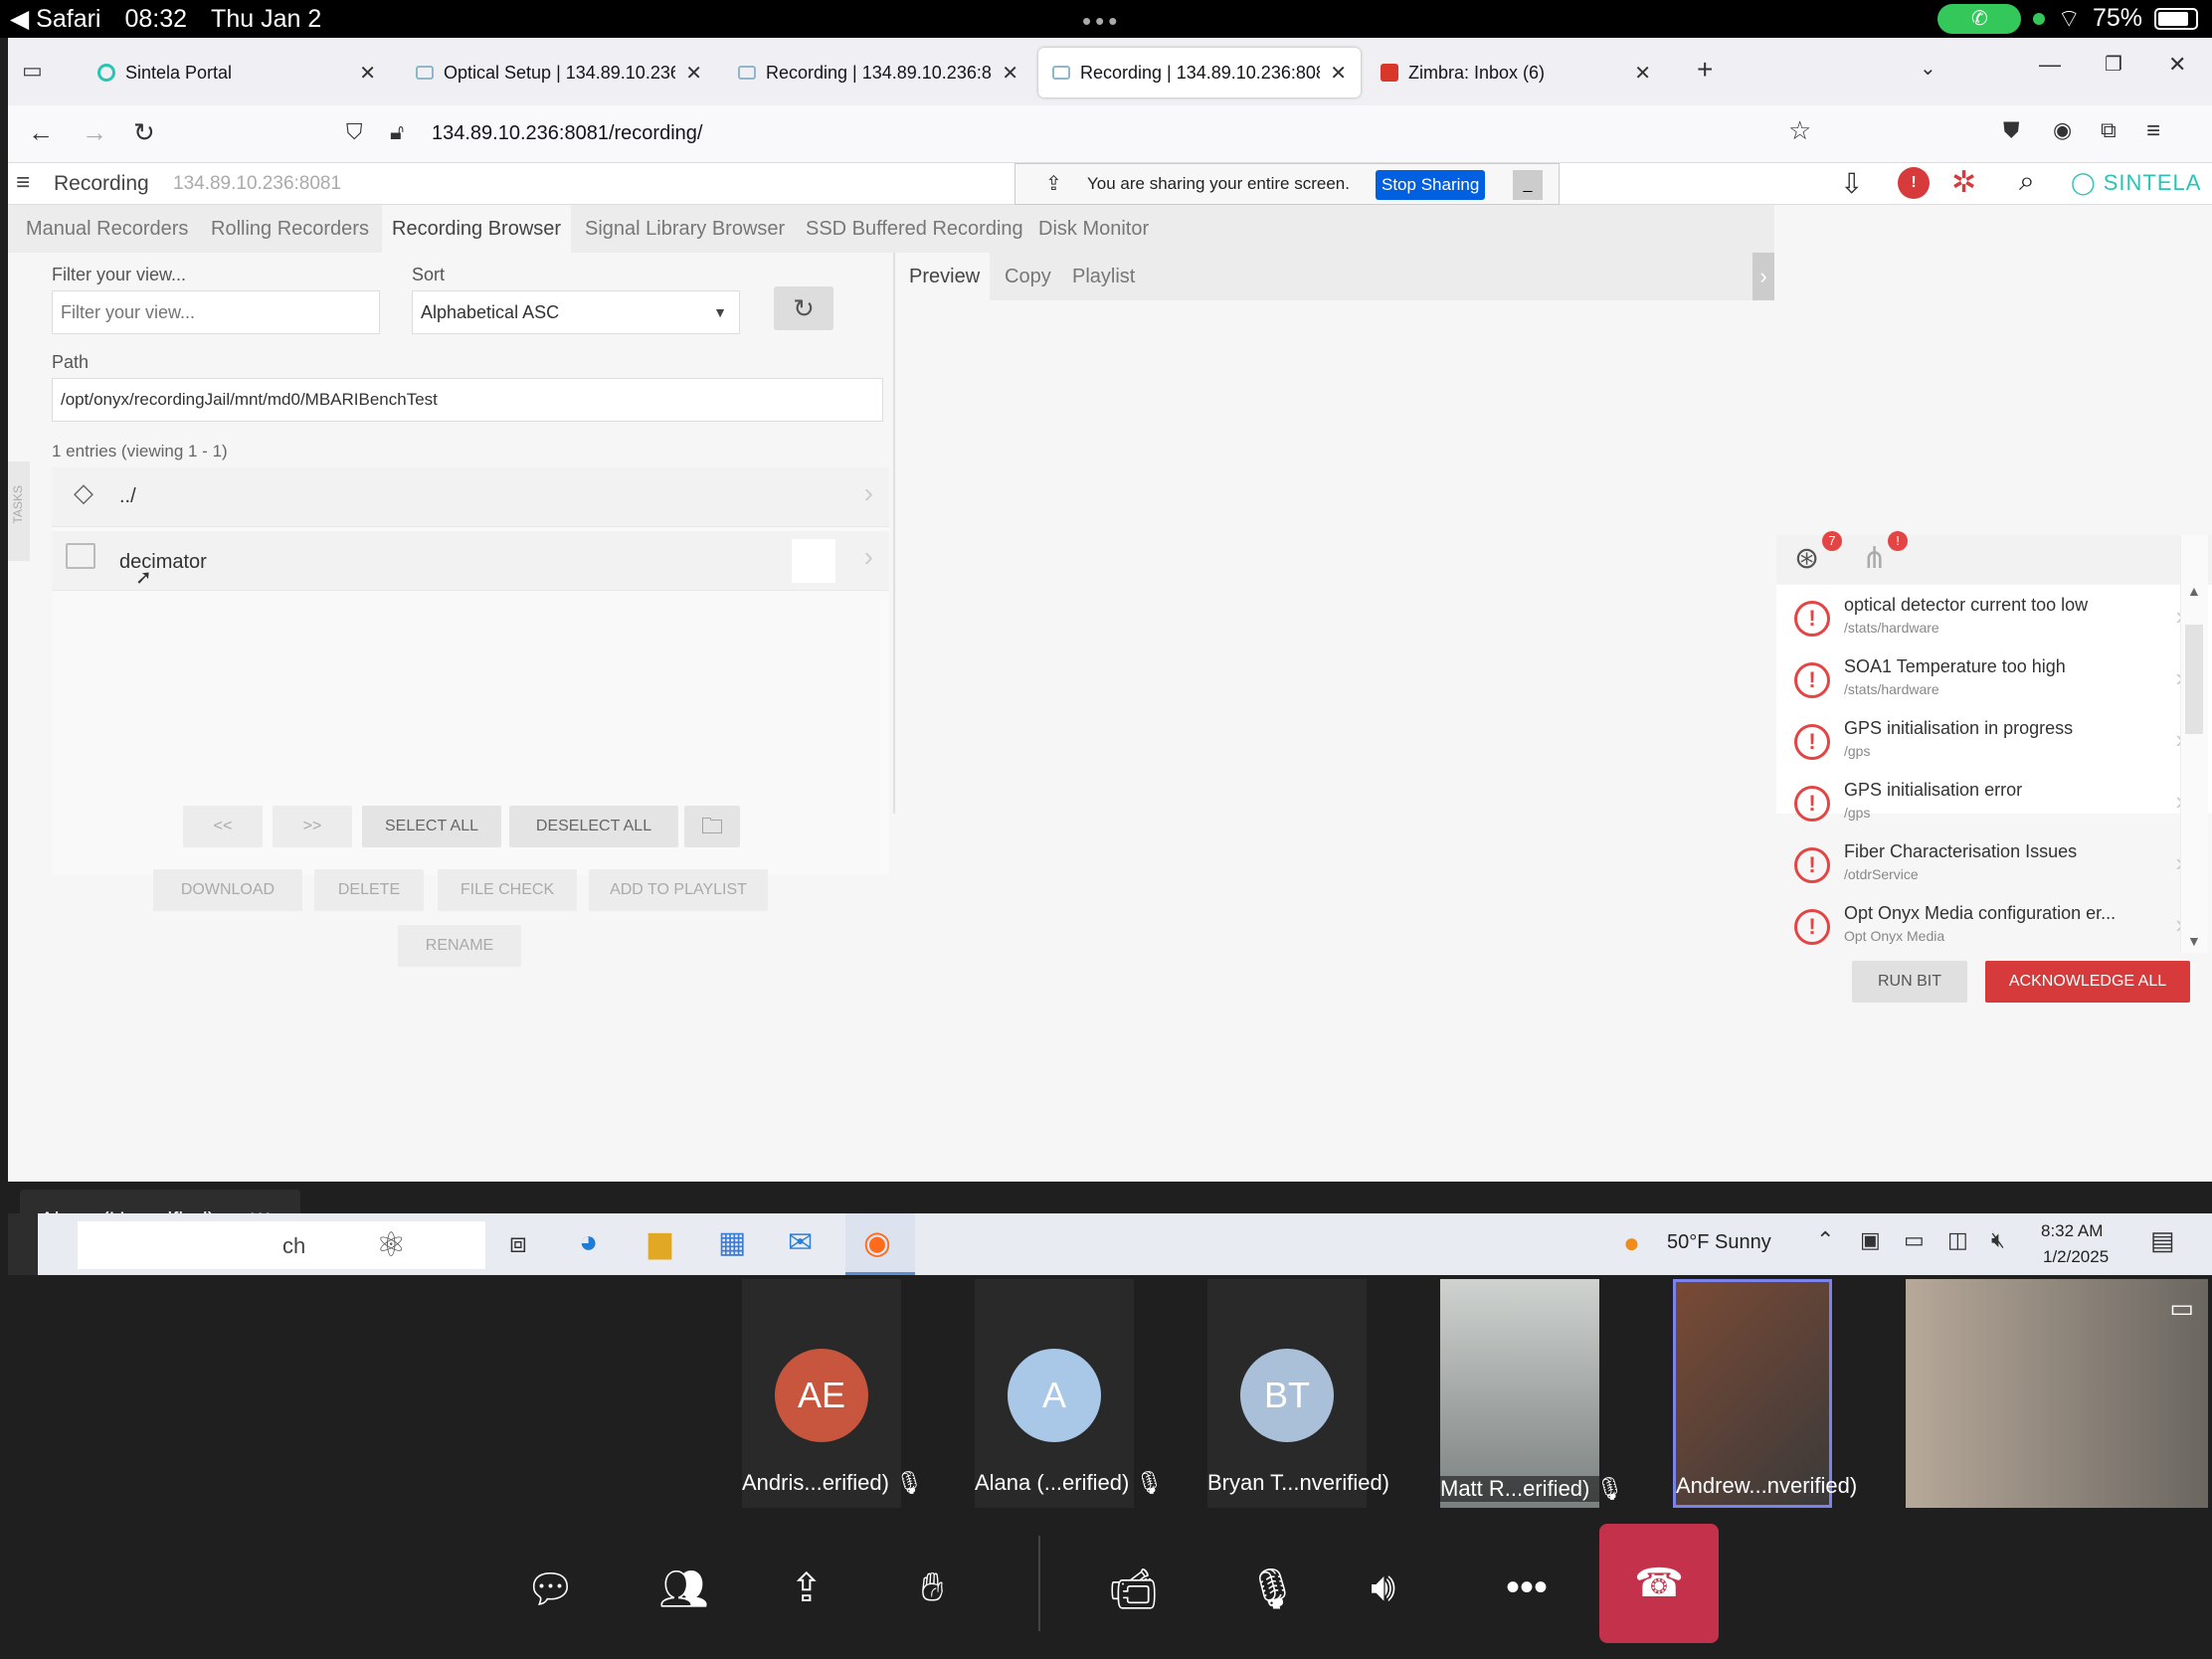  I want to click on prev-page-button: <<, so click(223, 826).